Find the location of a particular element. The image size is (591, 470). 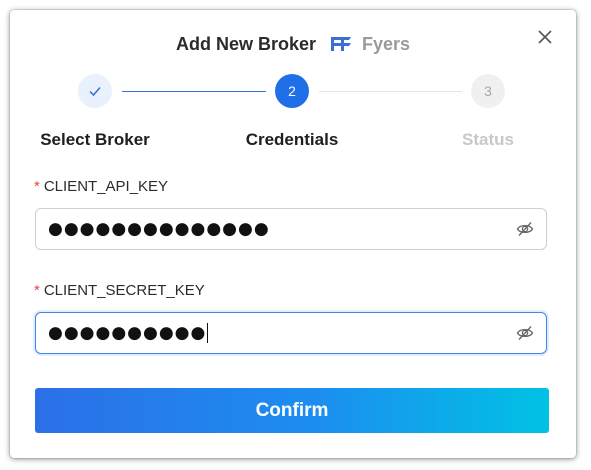

modal-header: Add New Broker Fyers is located at coordinates (293, 44).